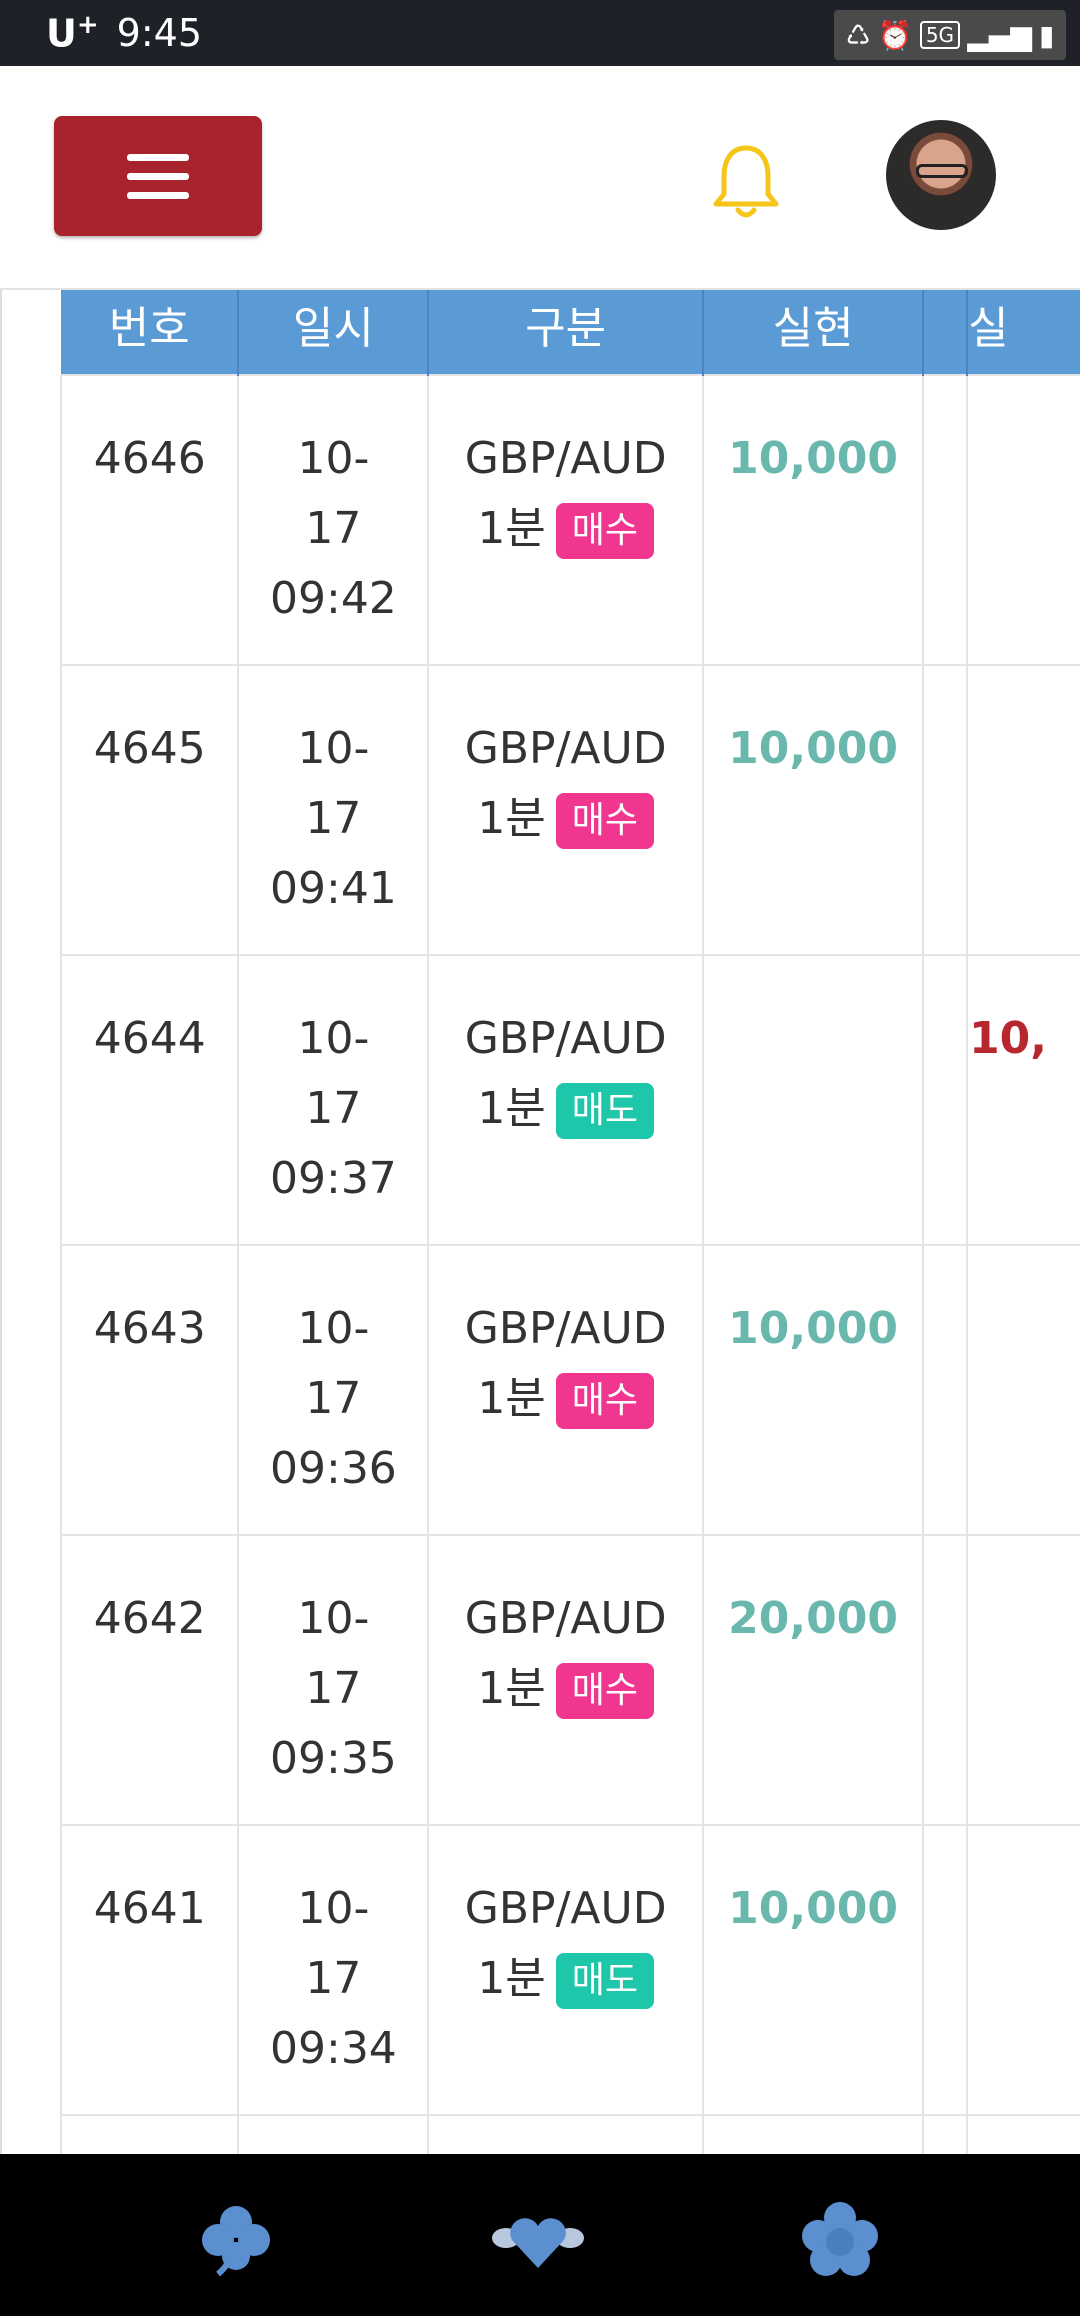  Describe the element at coordinates (333, 1758) in the screenshot. I see `trade-time: 09:35` at that location.